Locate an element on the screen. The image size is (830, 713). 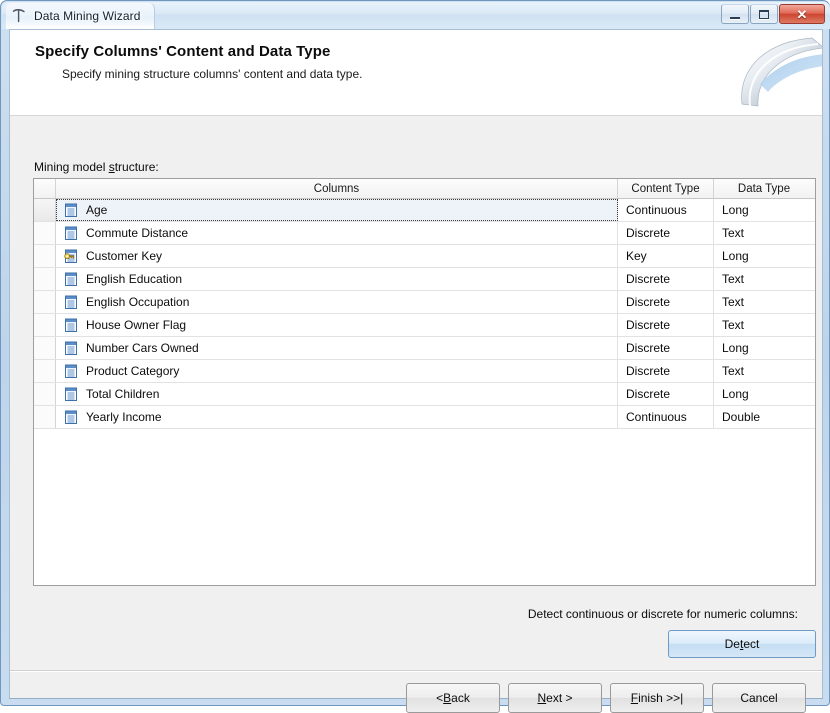
grid-header-columns: Columns is located at coordinates (337, 188).